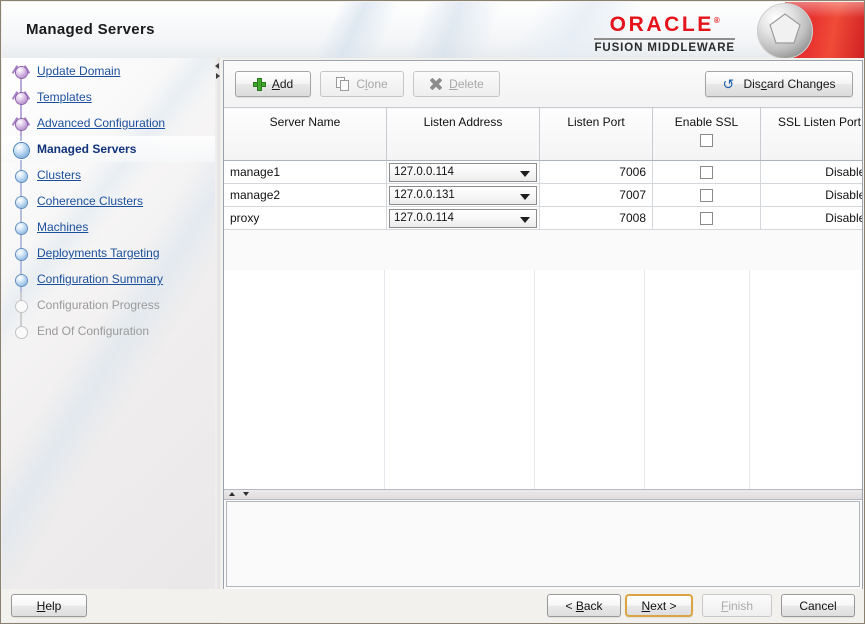 Image resolution: width=865 pixels, height=624 pixels. Describe the element at coordinates (372, 84) in the screenshot. I see `clone-button-label: Clone` at that location.